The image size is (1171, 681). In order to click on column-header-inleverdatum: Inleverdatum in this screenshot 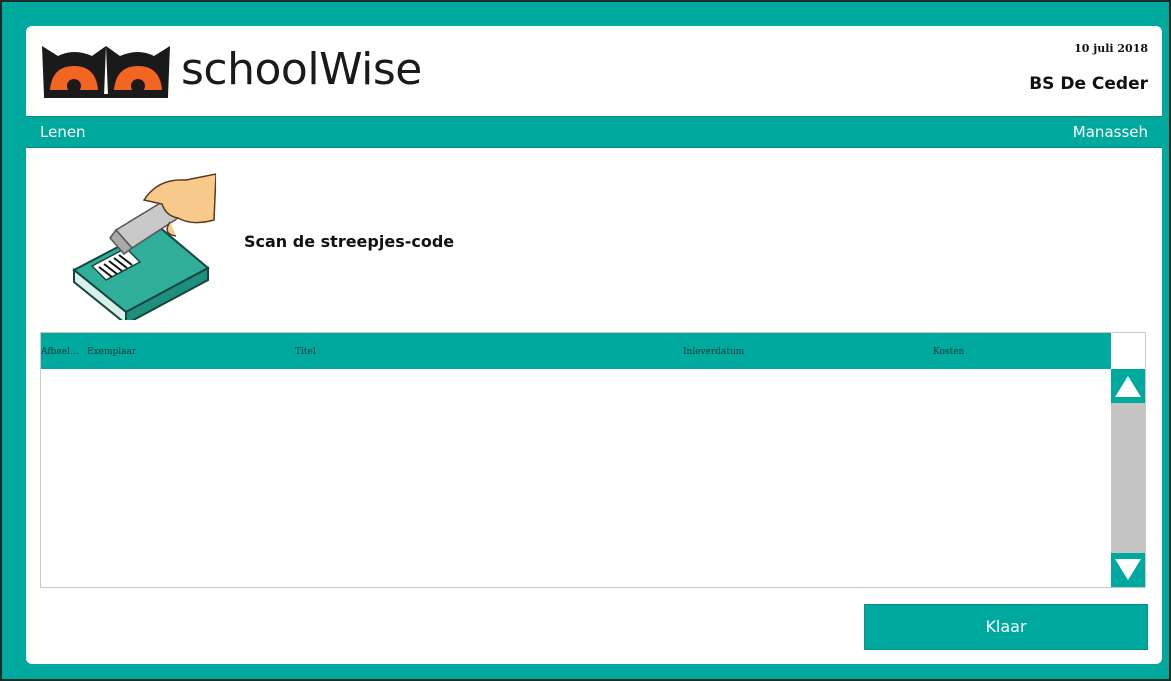, I will do `click(713, 352)`.